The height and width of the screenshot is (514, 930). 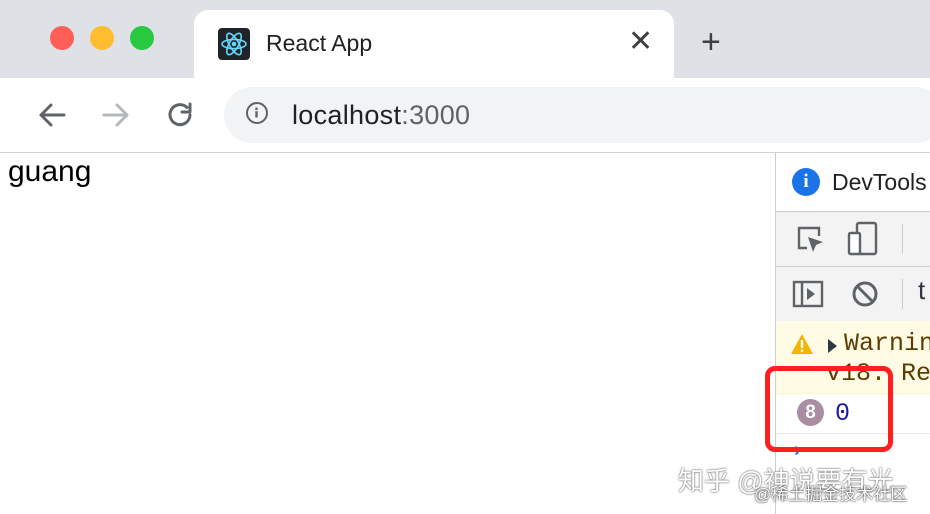 I want to click on address-bar: localhost:3000, so click(x=577, y=115).